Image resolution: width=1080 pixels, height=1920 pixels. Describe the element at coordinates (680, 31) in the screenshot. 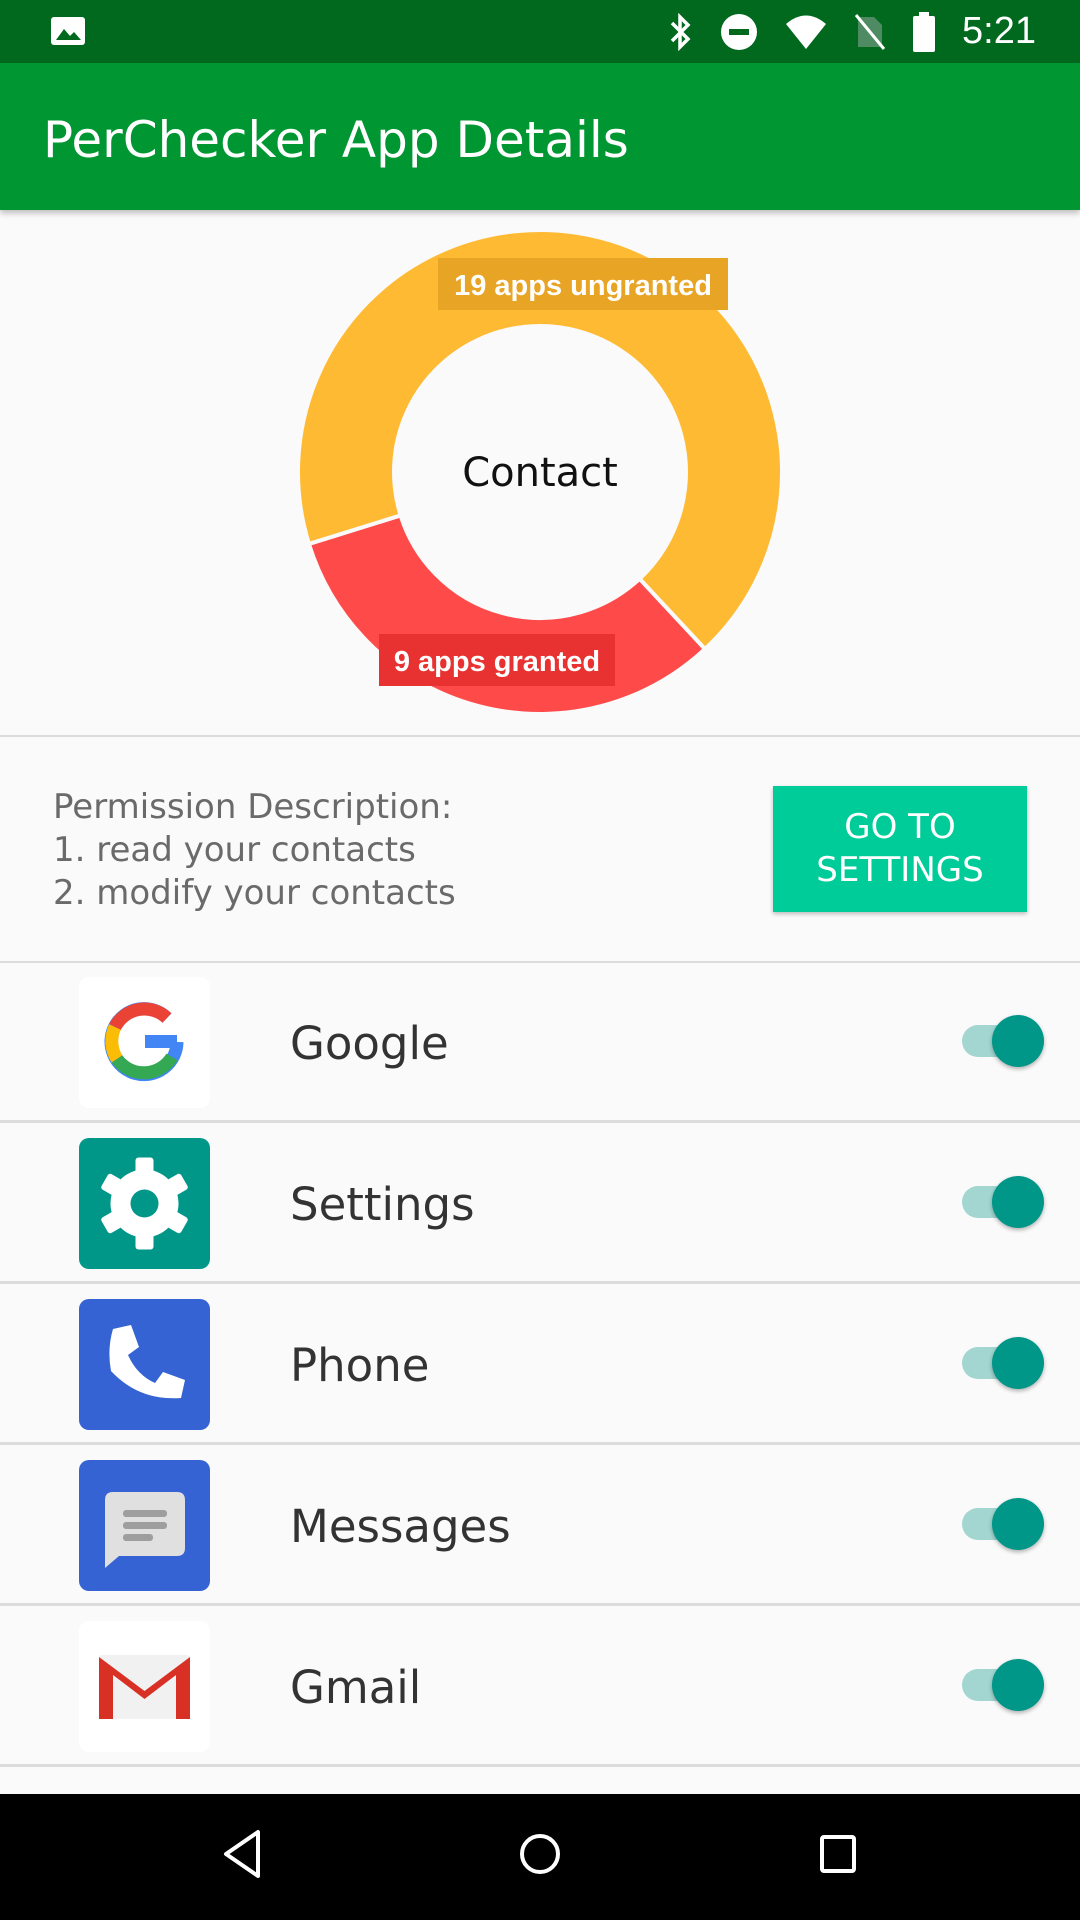

I see `bluetooth-icon` at that location.